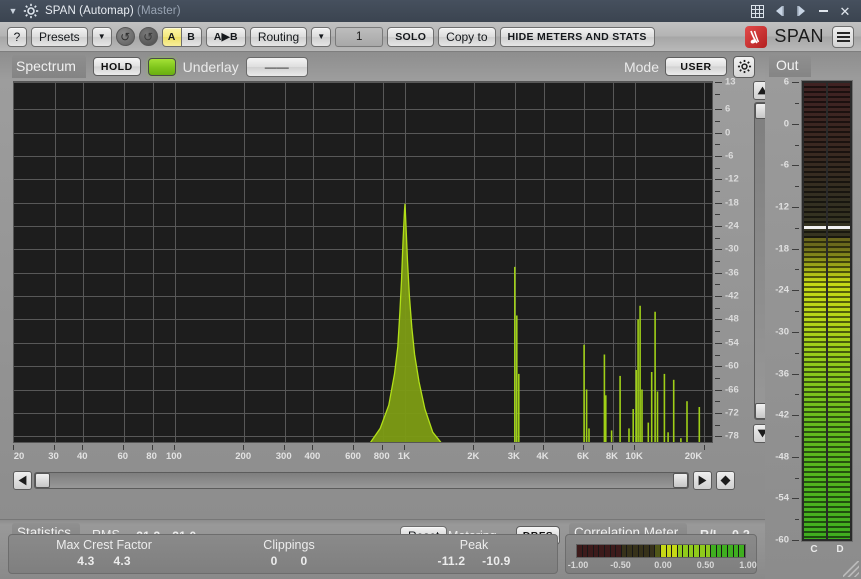 The image size is (861, 579). I want to click on horizontal-scroll-thumb-right, so click(680, 480).